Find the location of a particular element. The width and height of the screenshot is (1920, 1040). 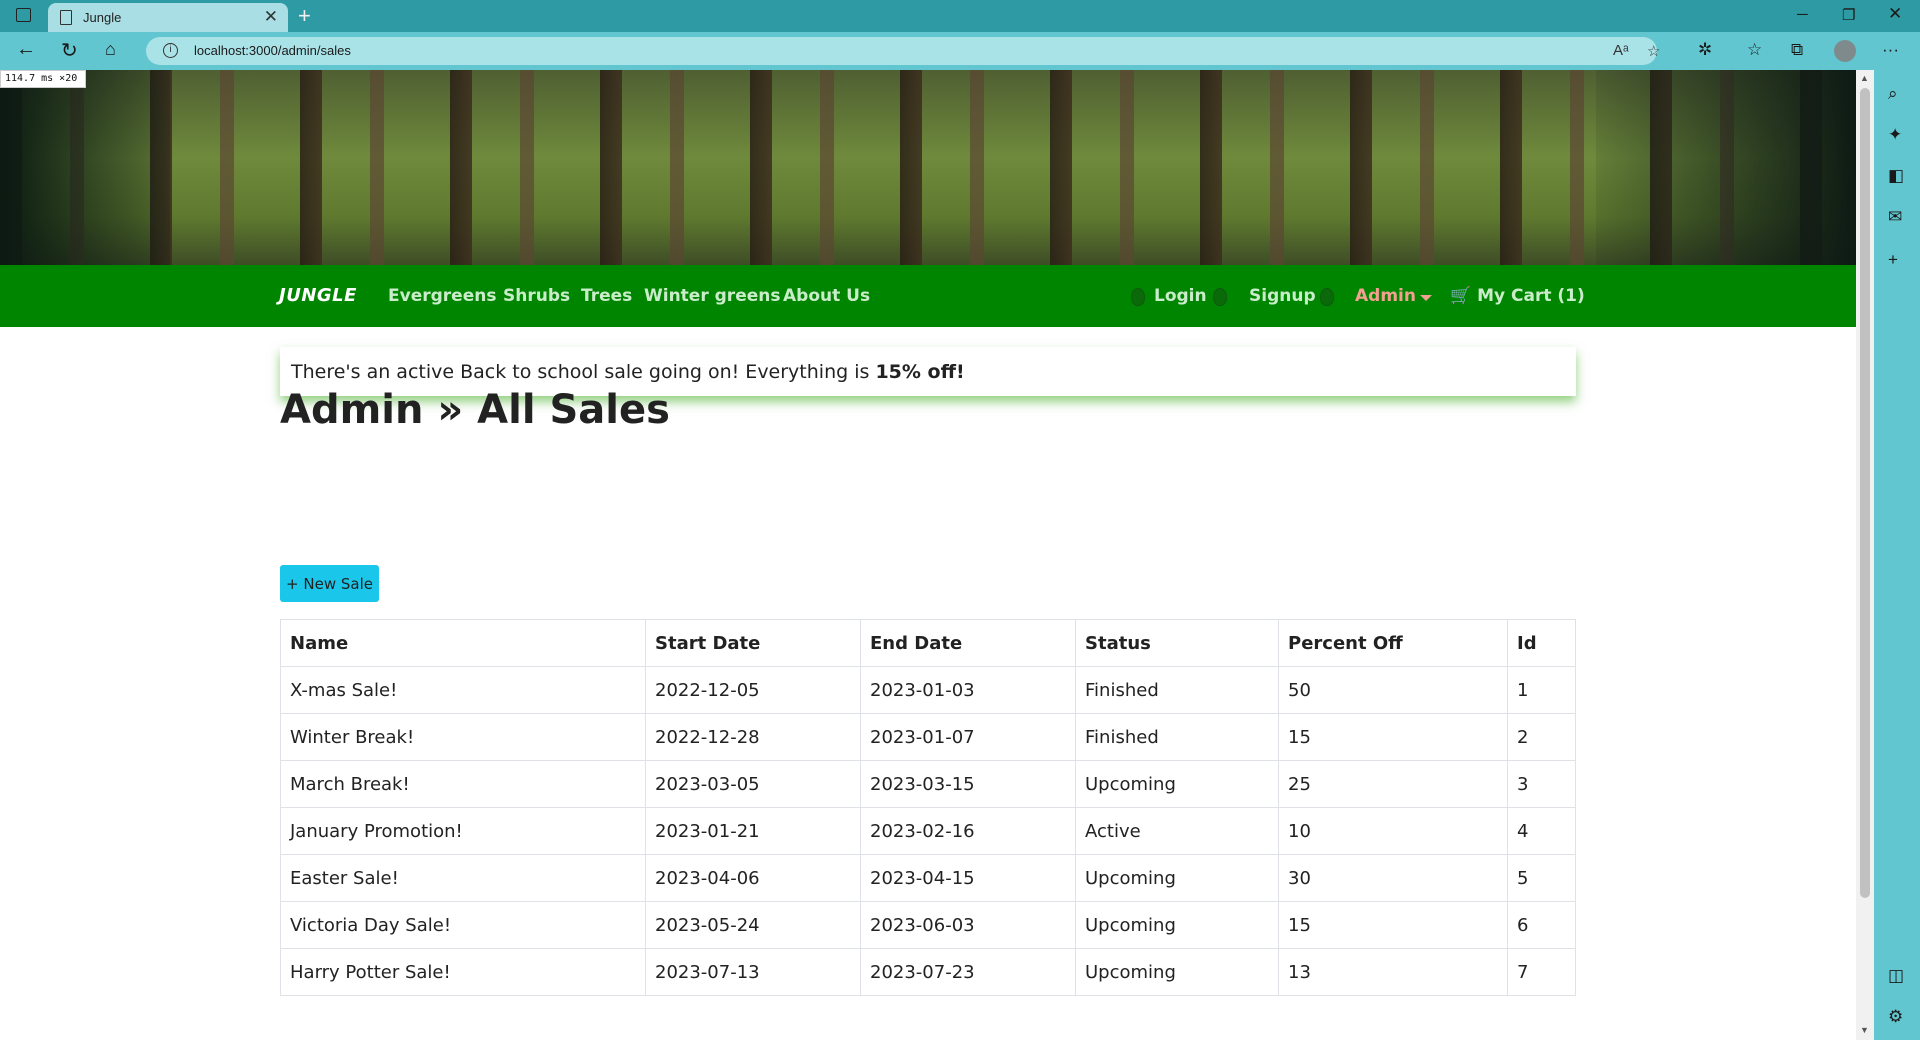

more-icon: ··· is located at coordinates (1890, 50).